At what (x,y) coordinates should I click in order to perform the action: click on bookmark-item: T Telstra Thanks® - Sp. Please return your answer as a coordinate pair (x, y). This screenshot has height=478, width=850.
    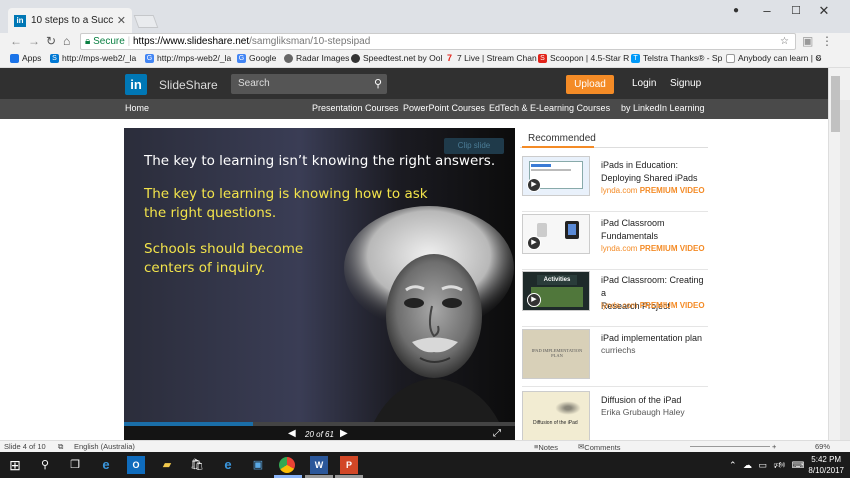
    Looking at the image, I should click on (676, 58).